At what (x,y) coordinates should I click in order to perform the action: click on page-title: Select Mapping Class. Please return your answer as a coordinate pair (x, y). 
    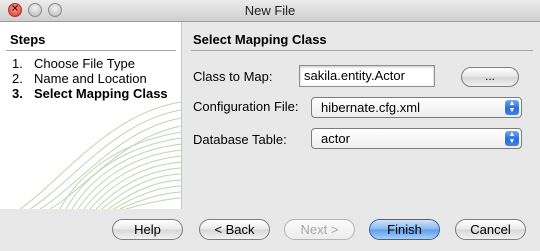
    Looking at the image, I should click on (260, 39).